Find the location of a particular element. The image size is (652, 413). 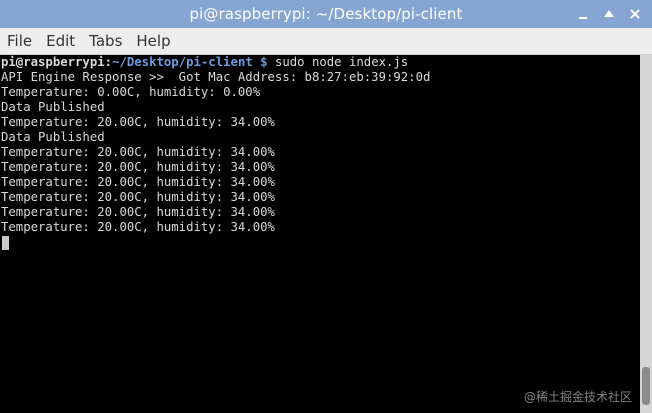

menu-bar: File Edit Tabs Help is located at coordinates (326, 41).